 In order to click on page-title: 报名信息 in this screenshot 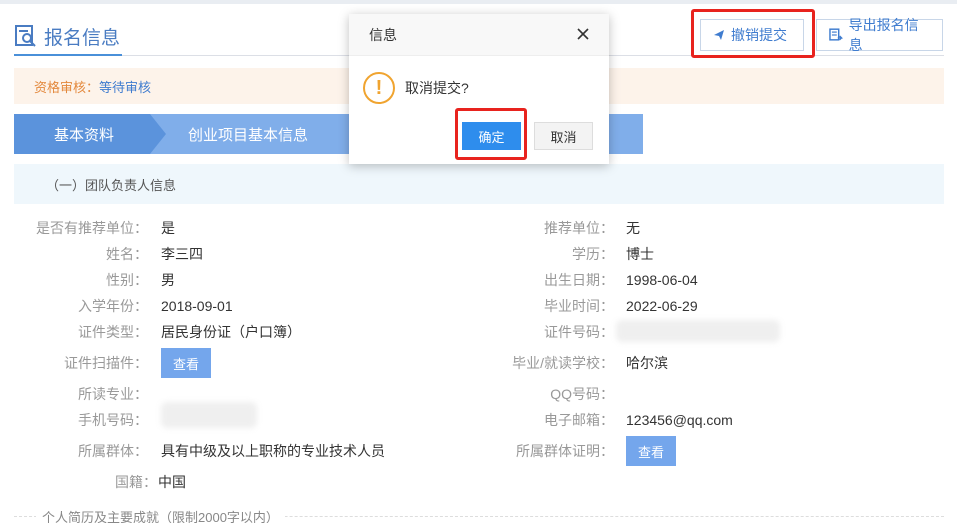, I will do `click(82, 38)`.